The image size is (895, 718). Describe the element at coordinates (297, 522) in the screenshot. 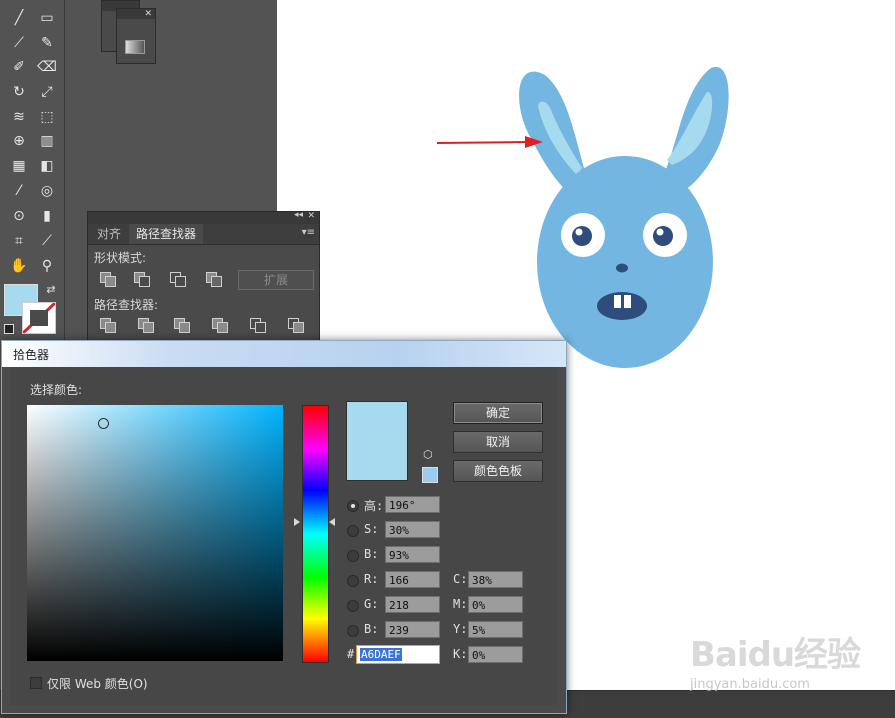

I see `hue-slider-left-handle` at that location.